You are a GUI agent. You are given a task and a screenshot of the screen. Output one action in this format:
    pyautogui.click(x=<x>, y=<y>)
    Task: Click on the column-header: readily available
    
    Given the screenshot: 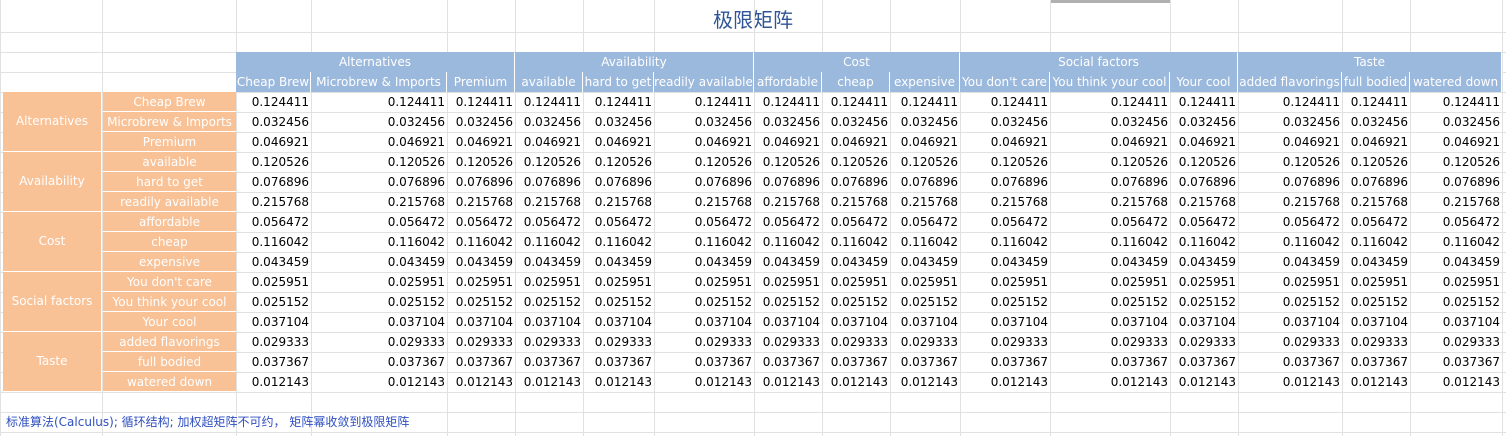 What is the action you would take?
    pyautogui.click(x=704, y=82)
    